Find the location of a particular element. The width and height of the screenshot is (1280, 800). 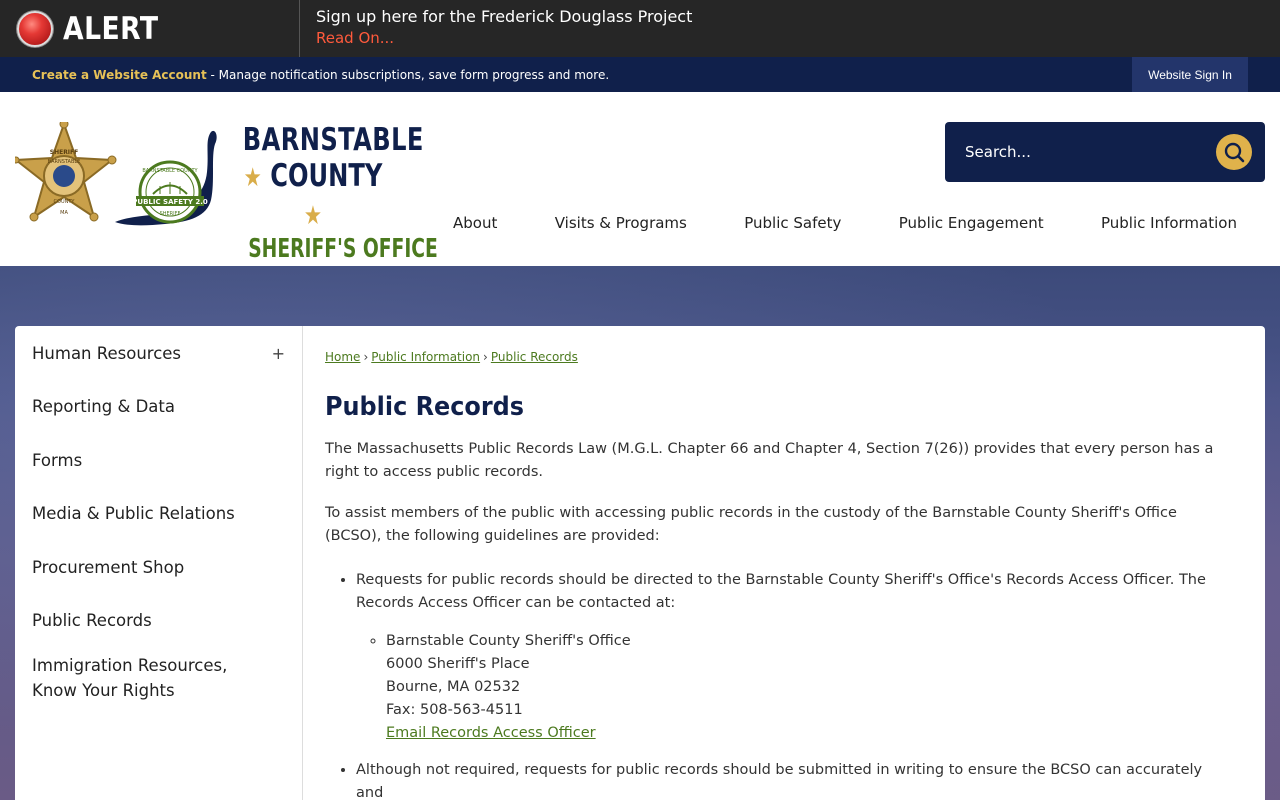

seal-word-sheriff: SHERIFF is located at coordinates (170, 214).